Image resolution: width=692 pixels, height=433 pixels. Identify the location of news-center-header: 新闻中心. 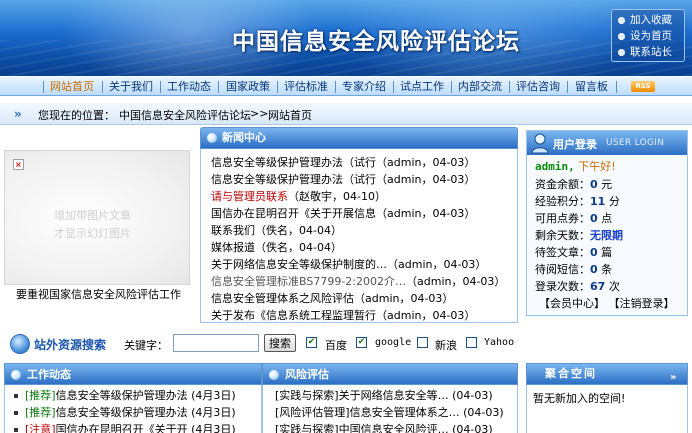
(359, 138).